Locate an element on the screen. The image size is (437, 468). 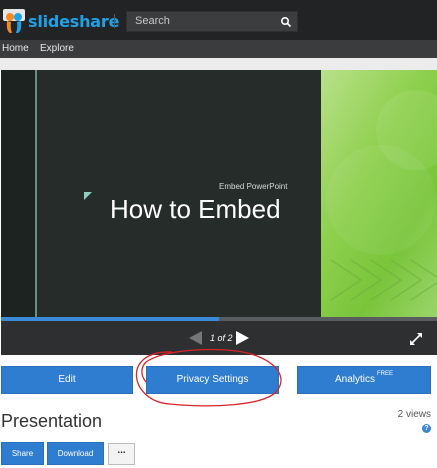
slide-subtitle: Embed PowerPoint is located at coordinates (253, 186).